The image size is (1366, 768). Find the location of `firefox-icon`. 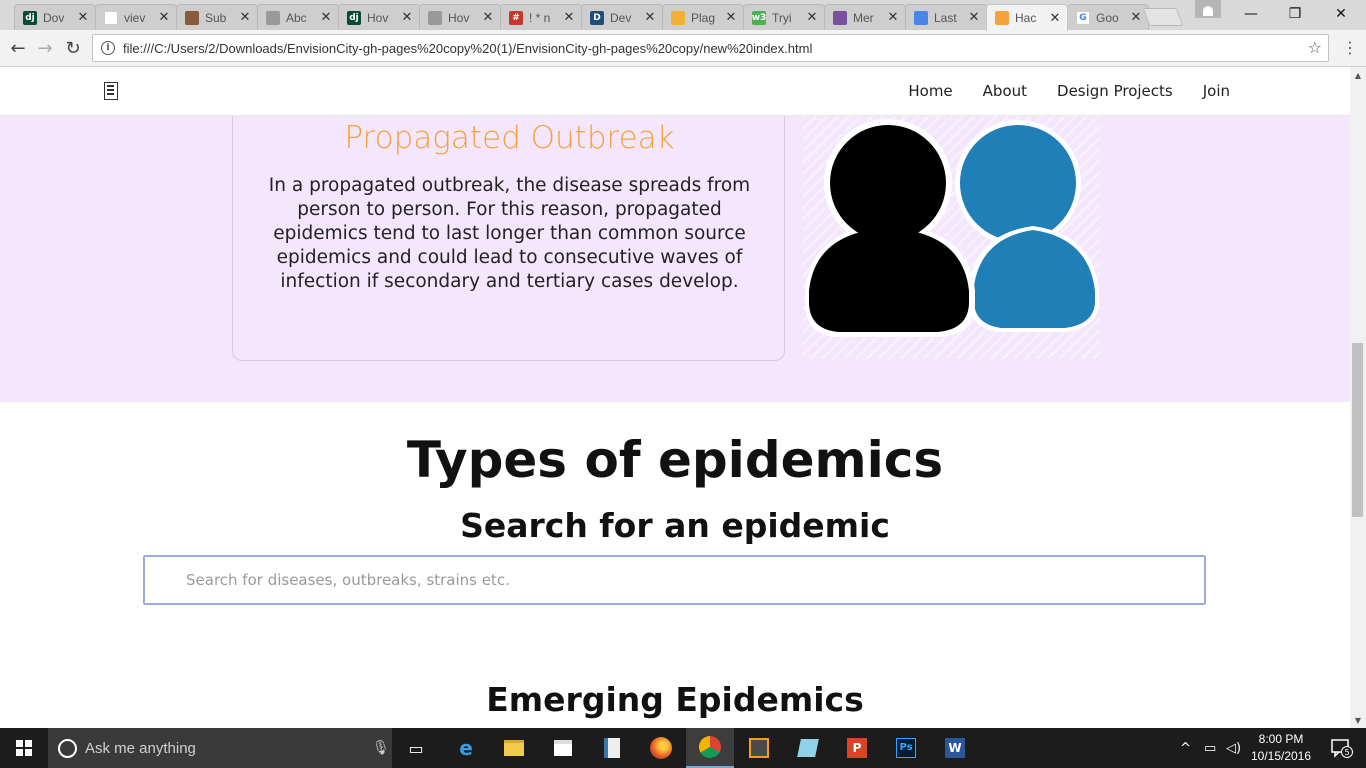

firefox-icon is located at coordinates (661, 748).